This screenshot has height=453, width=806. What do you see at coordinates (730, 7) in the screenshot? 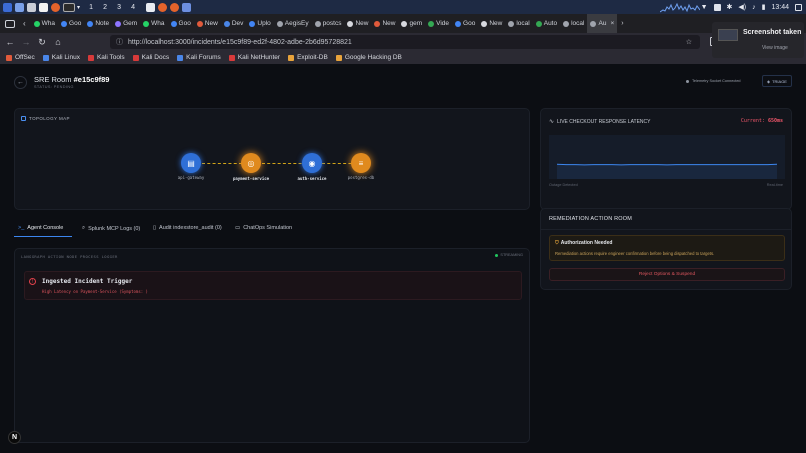
I see `bluetooth-icon: ✱` at bounding box center [730, 7].